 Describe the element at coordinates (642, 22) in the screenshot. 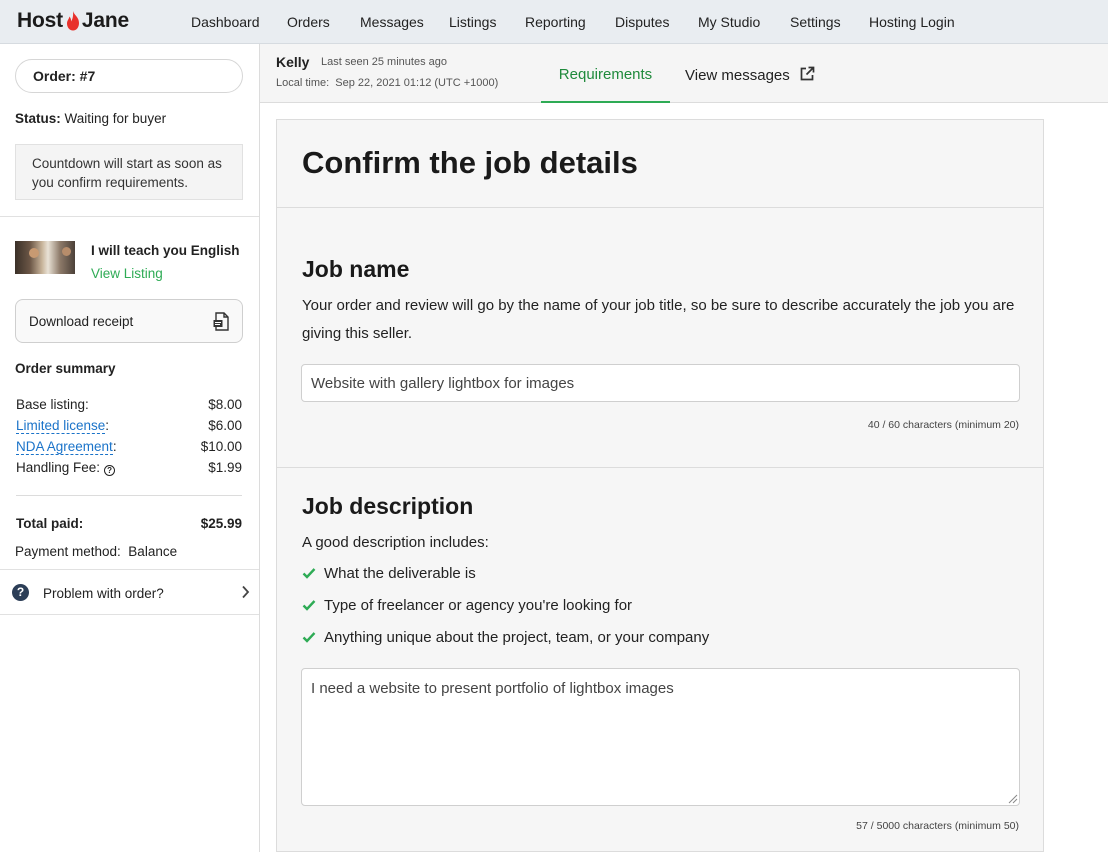

I see `nav-disputes: Disputes` at that location.